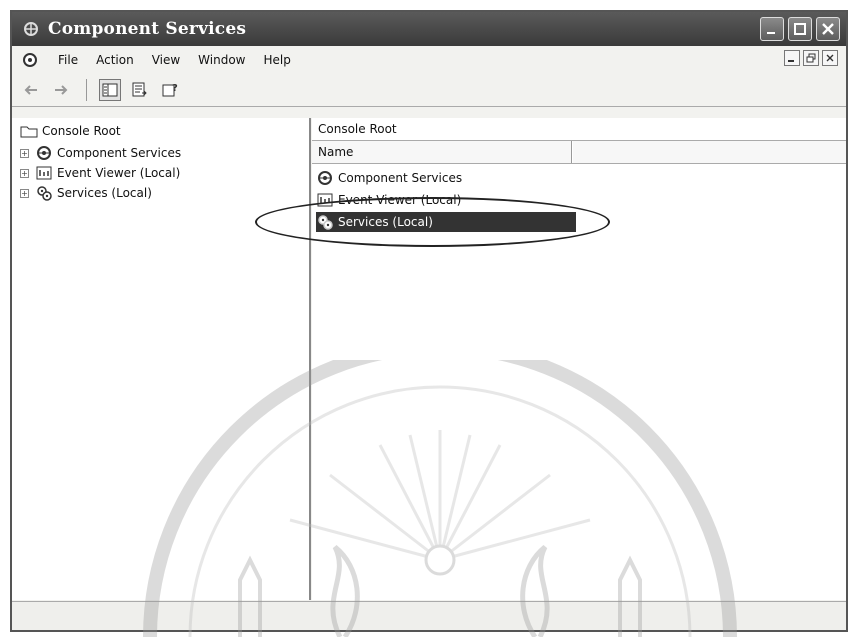 This screenshot has height=637, width=860. Describe the element at coordinates (81, 131) in the screenshot. I see `tree-root-label: Console Root` at that location.